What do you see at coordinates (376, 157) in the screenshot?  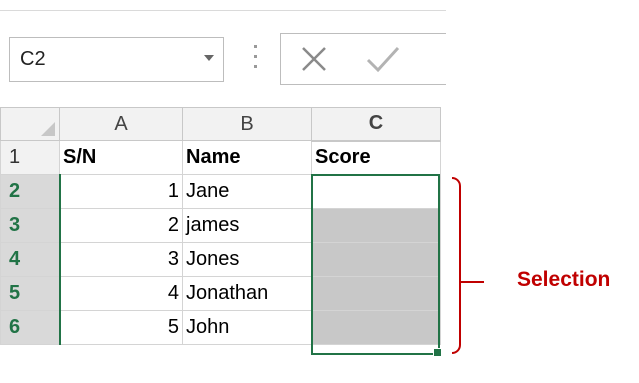 I see `cell-c1: Score` at bounding box center [376, 157].